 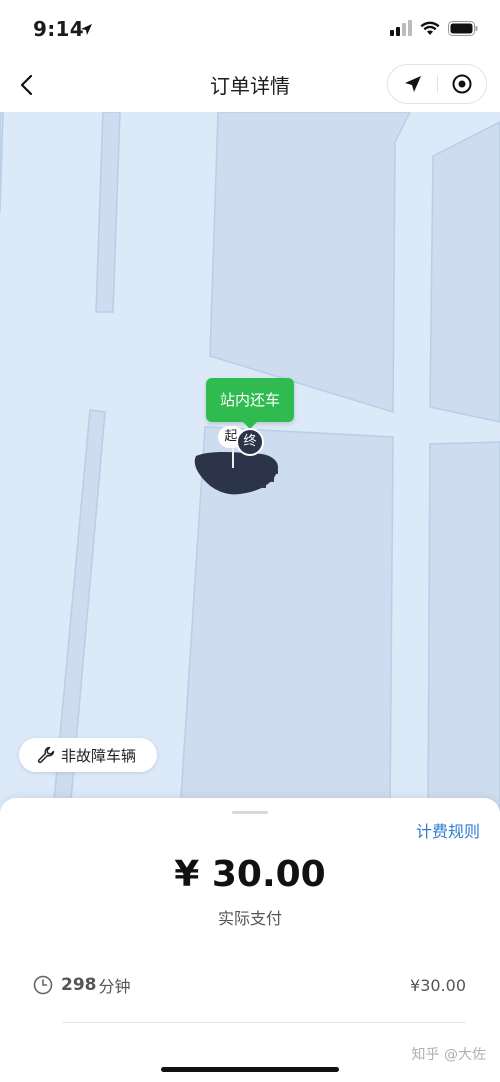 I want to click on navigation-bar: 订单详情, so click(x=250, y=85).